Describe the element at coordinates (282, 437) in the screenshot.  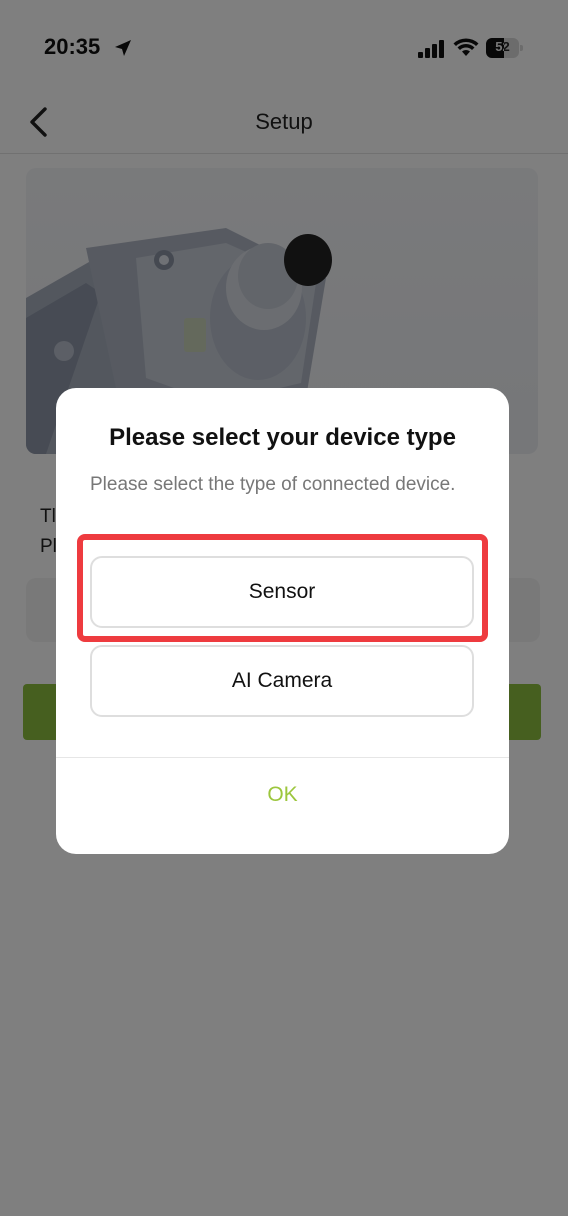
I see `dialog-title: Please select your device type` at that location.